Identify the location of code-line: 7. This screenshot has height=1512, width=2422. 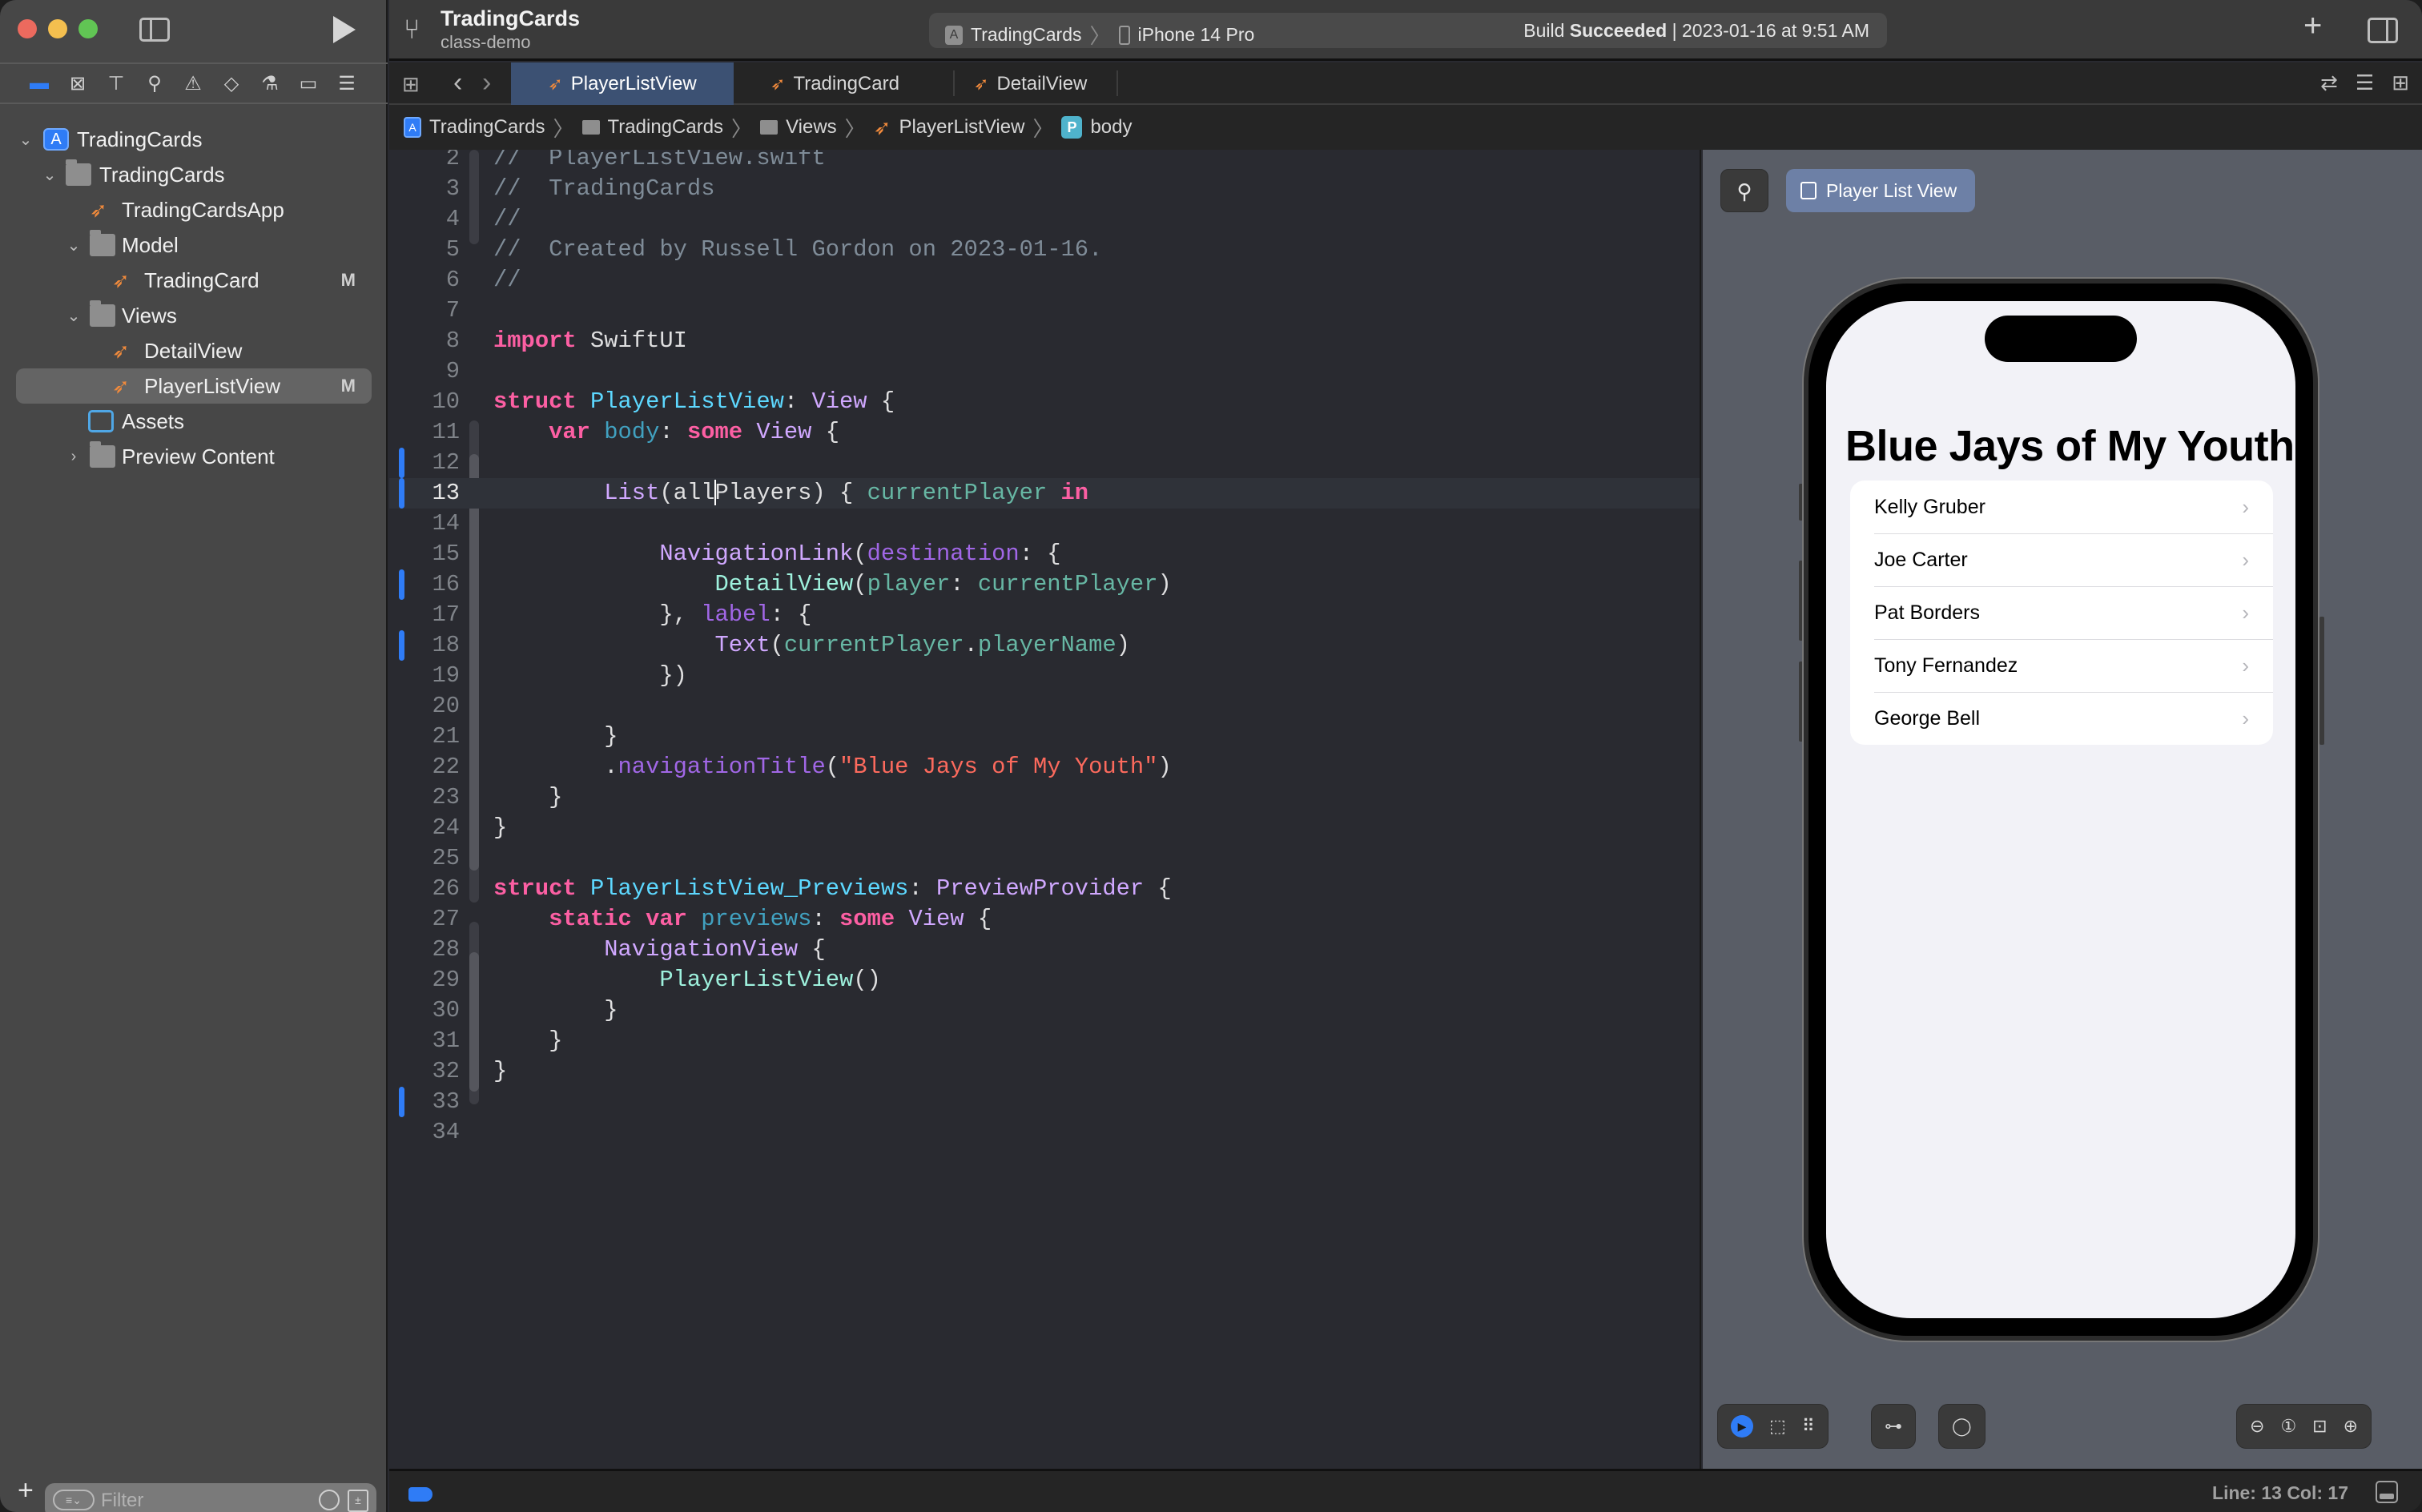
(1044, 311).